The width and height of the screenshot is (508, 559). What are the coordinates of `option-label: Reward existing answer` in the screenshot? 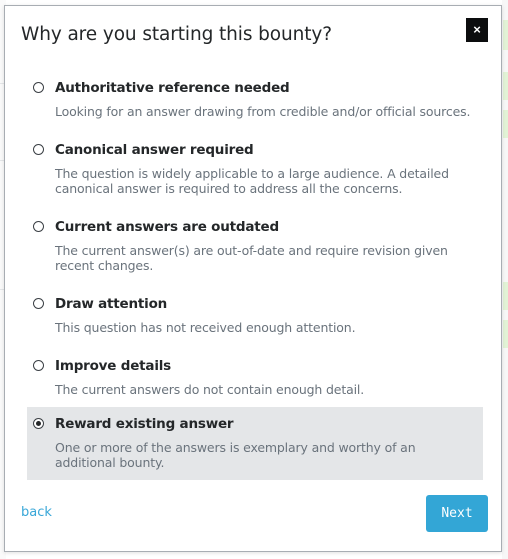 It's located at (144, 424).